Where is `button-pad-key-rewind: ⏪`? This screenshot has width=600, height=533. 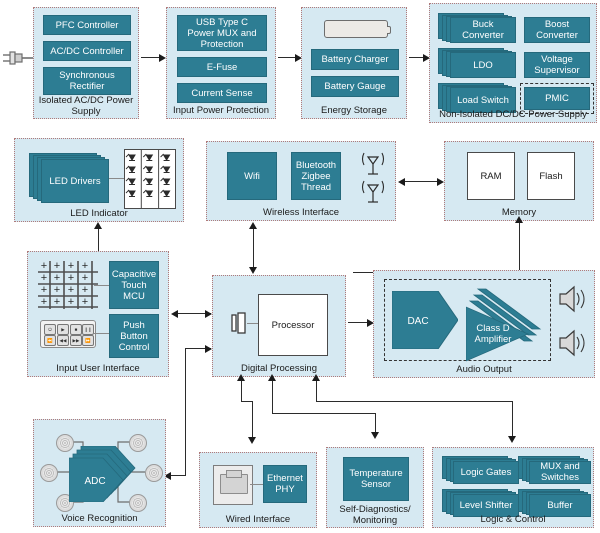 button-pad-key-rewind: ⏪ is located at coordinates (50, 340).